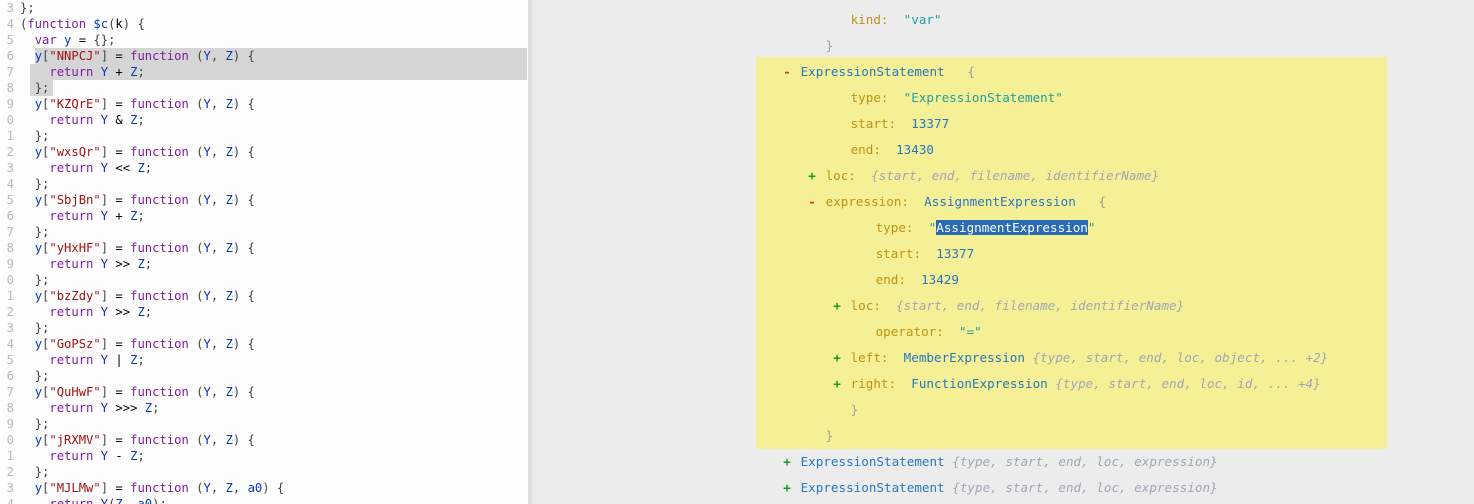 The height and width of the screenshot is (504, 1474). Describe the element at coordinates (263, 264) in the screenshot. I see `code-line: 9 return Y >> Z;` at that location.